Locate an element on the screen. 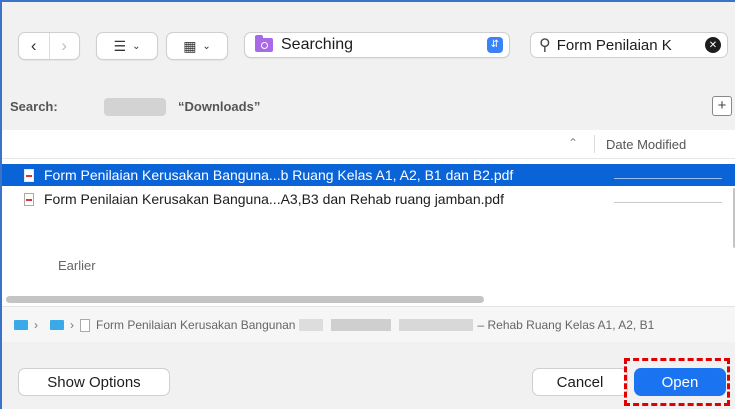  scope-this-mac-button is located at coordinates (135, 107).